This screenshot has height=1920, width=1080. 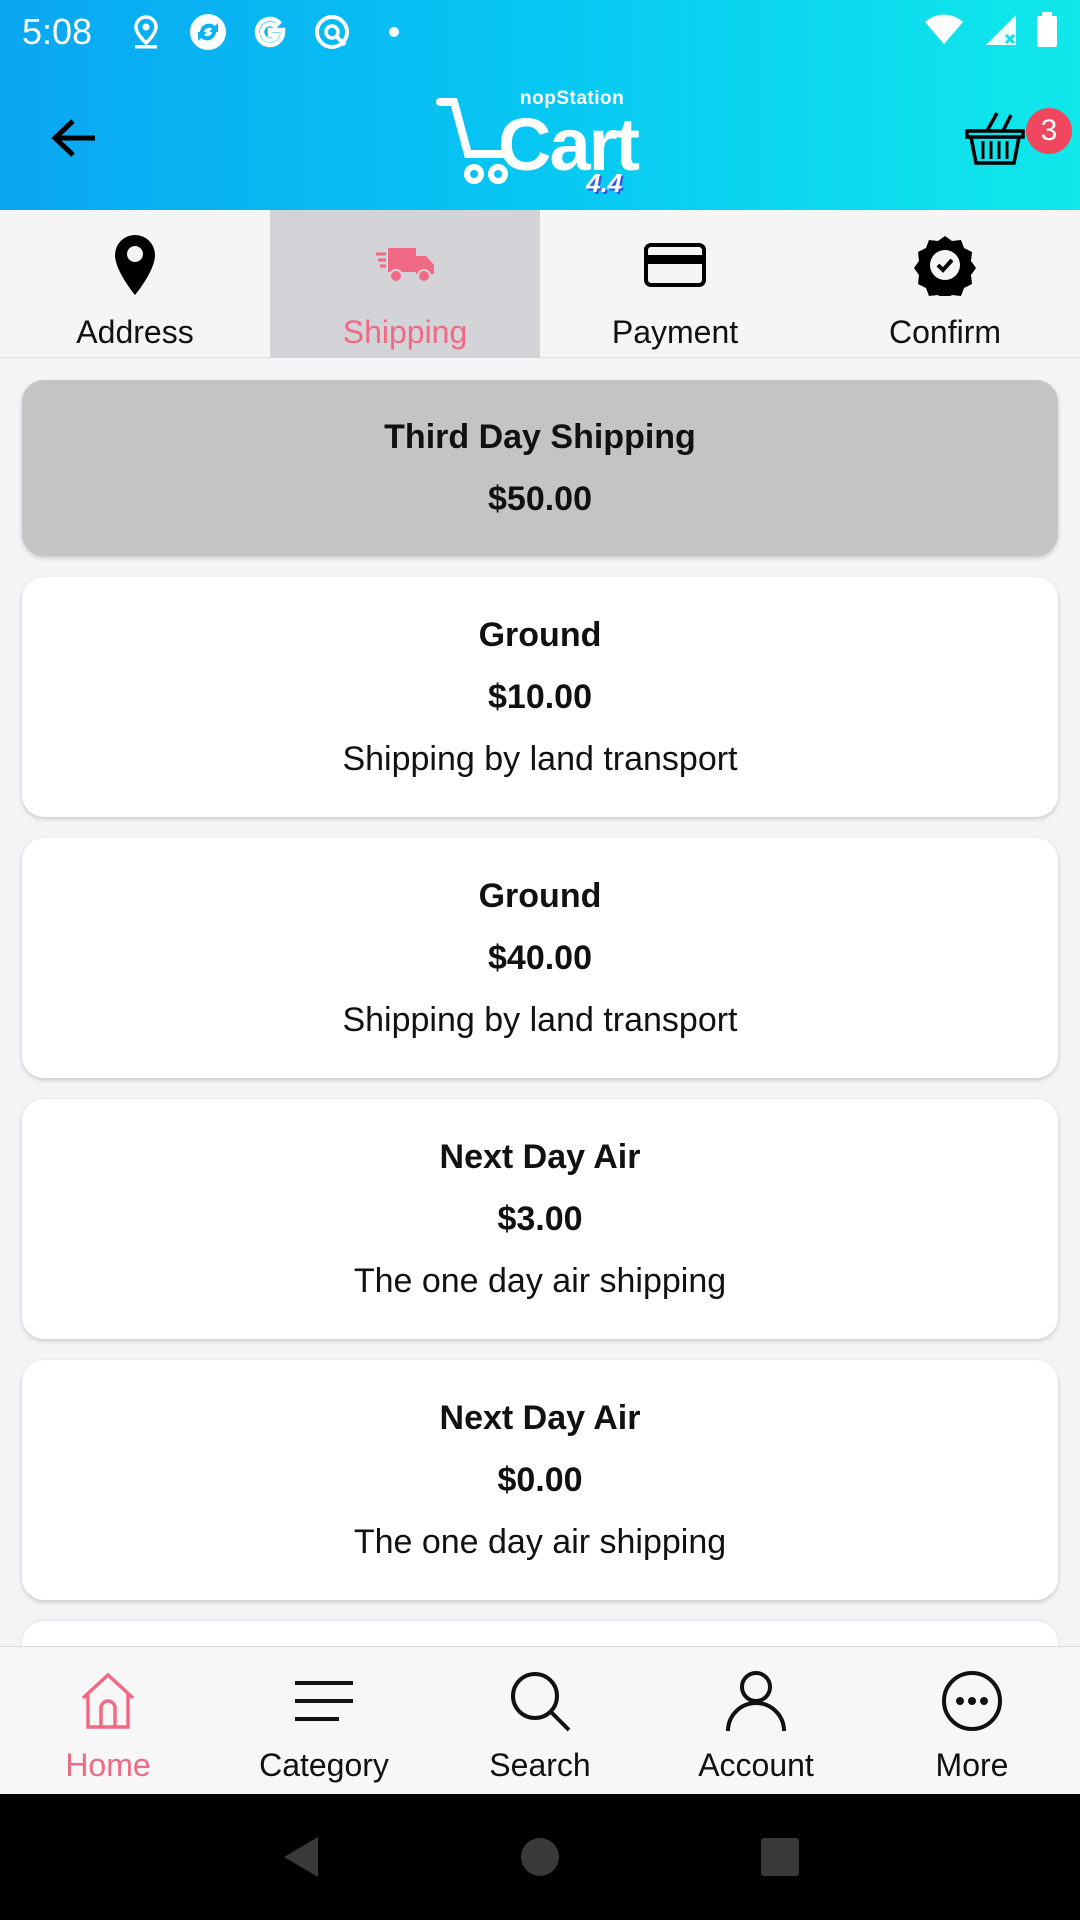 What do you see at coordinates (324, 1701) in the screenshot?
I see `menu-icon` at bounding box center [324, 1701].